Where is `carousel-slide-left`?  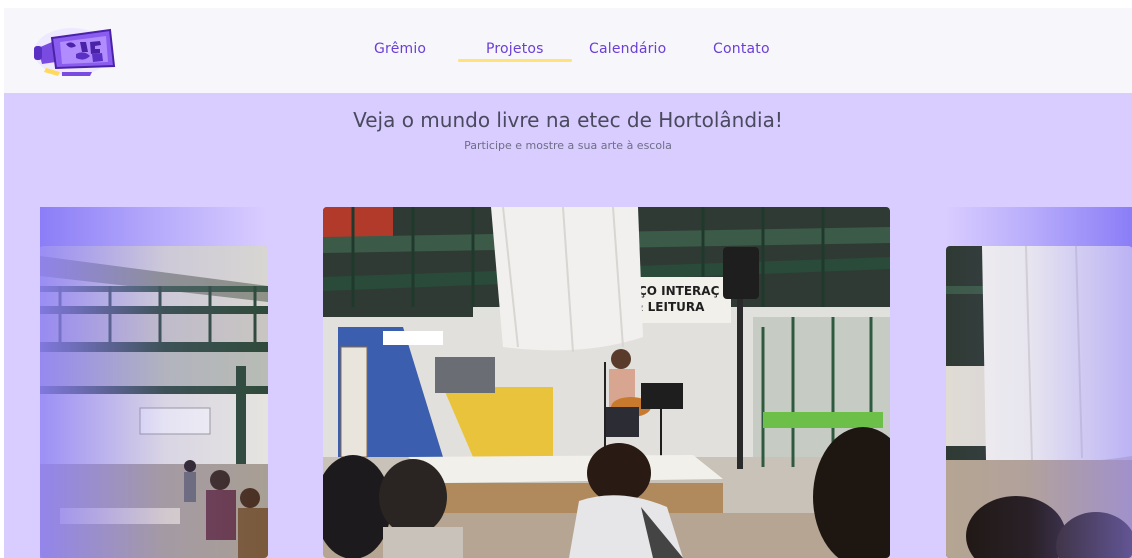
carousel-slide-left is located at coordinates (154, 402).